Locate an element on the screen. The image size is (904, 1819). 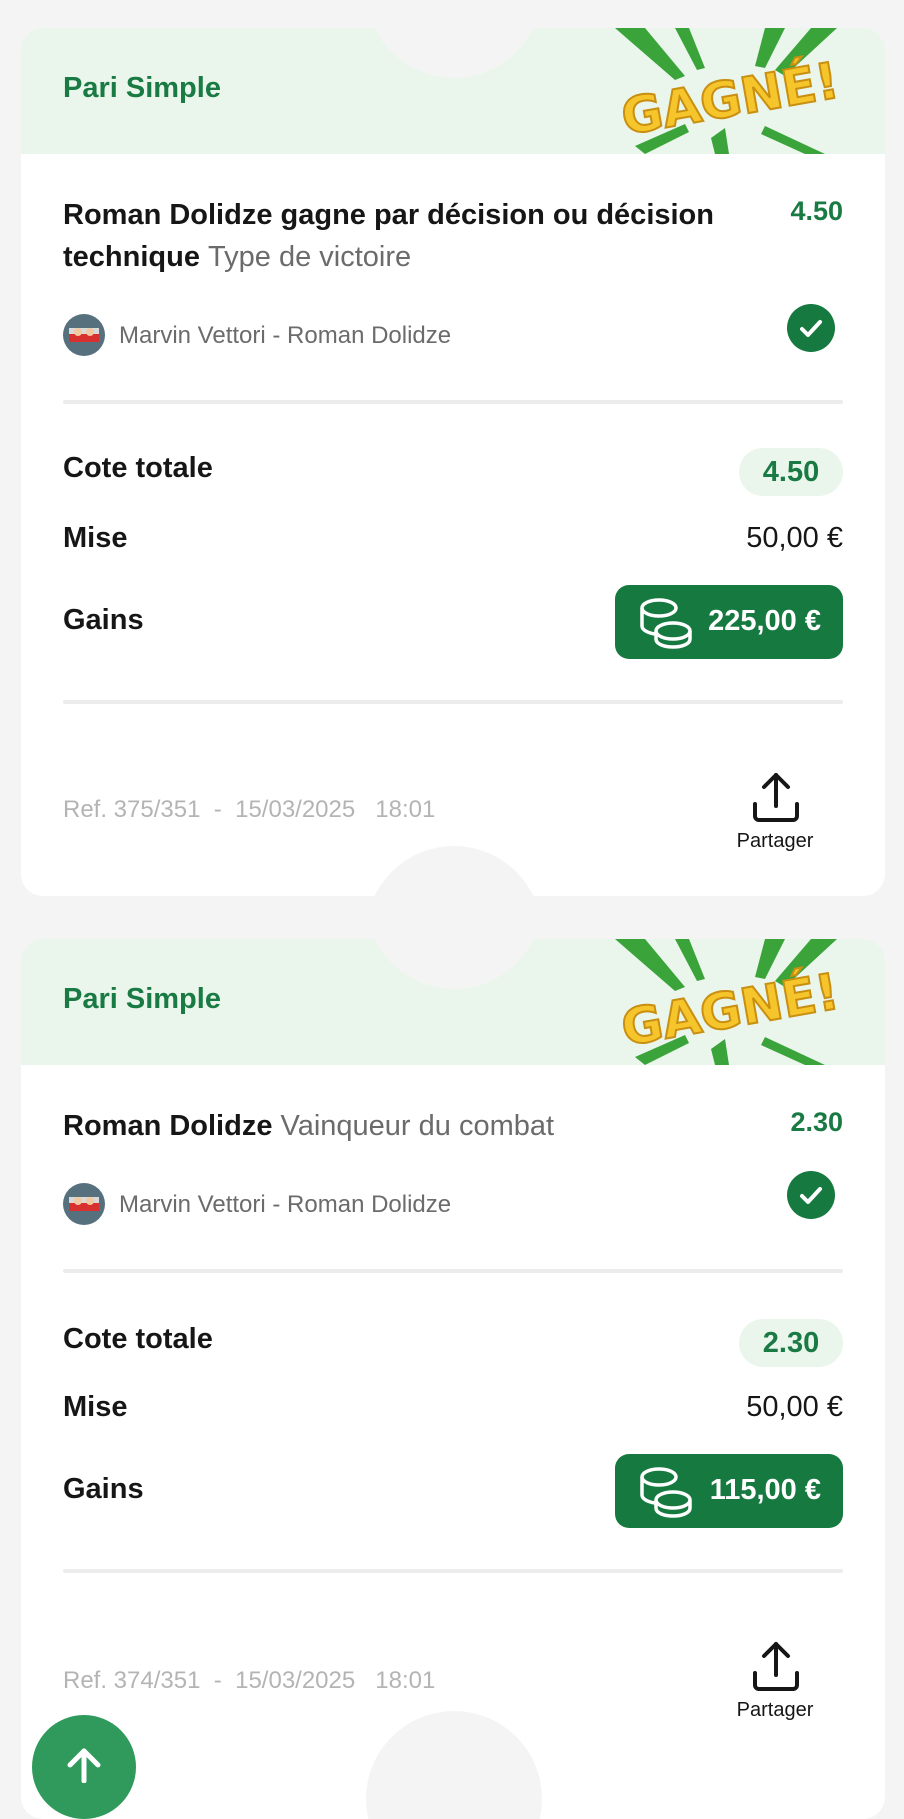
gains-badge: 225,00 € is located at coordinates (729, 622).